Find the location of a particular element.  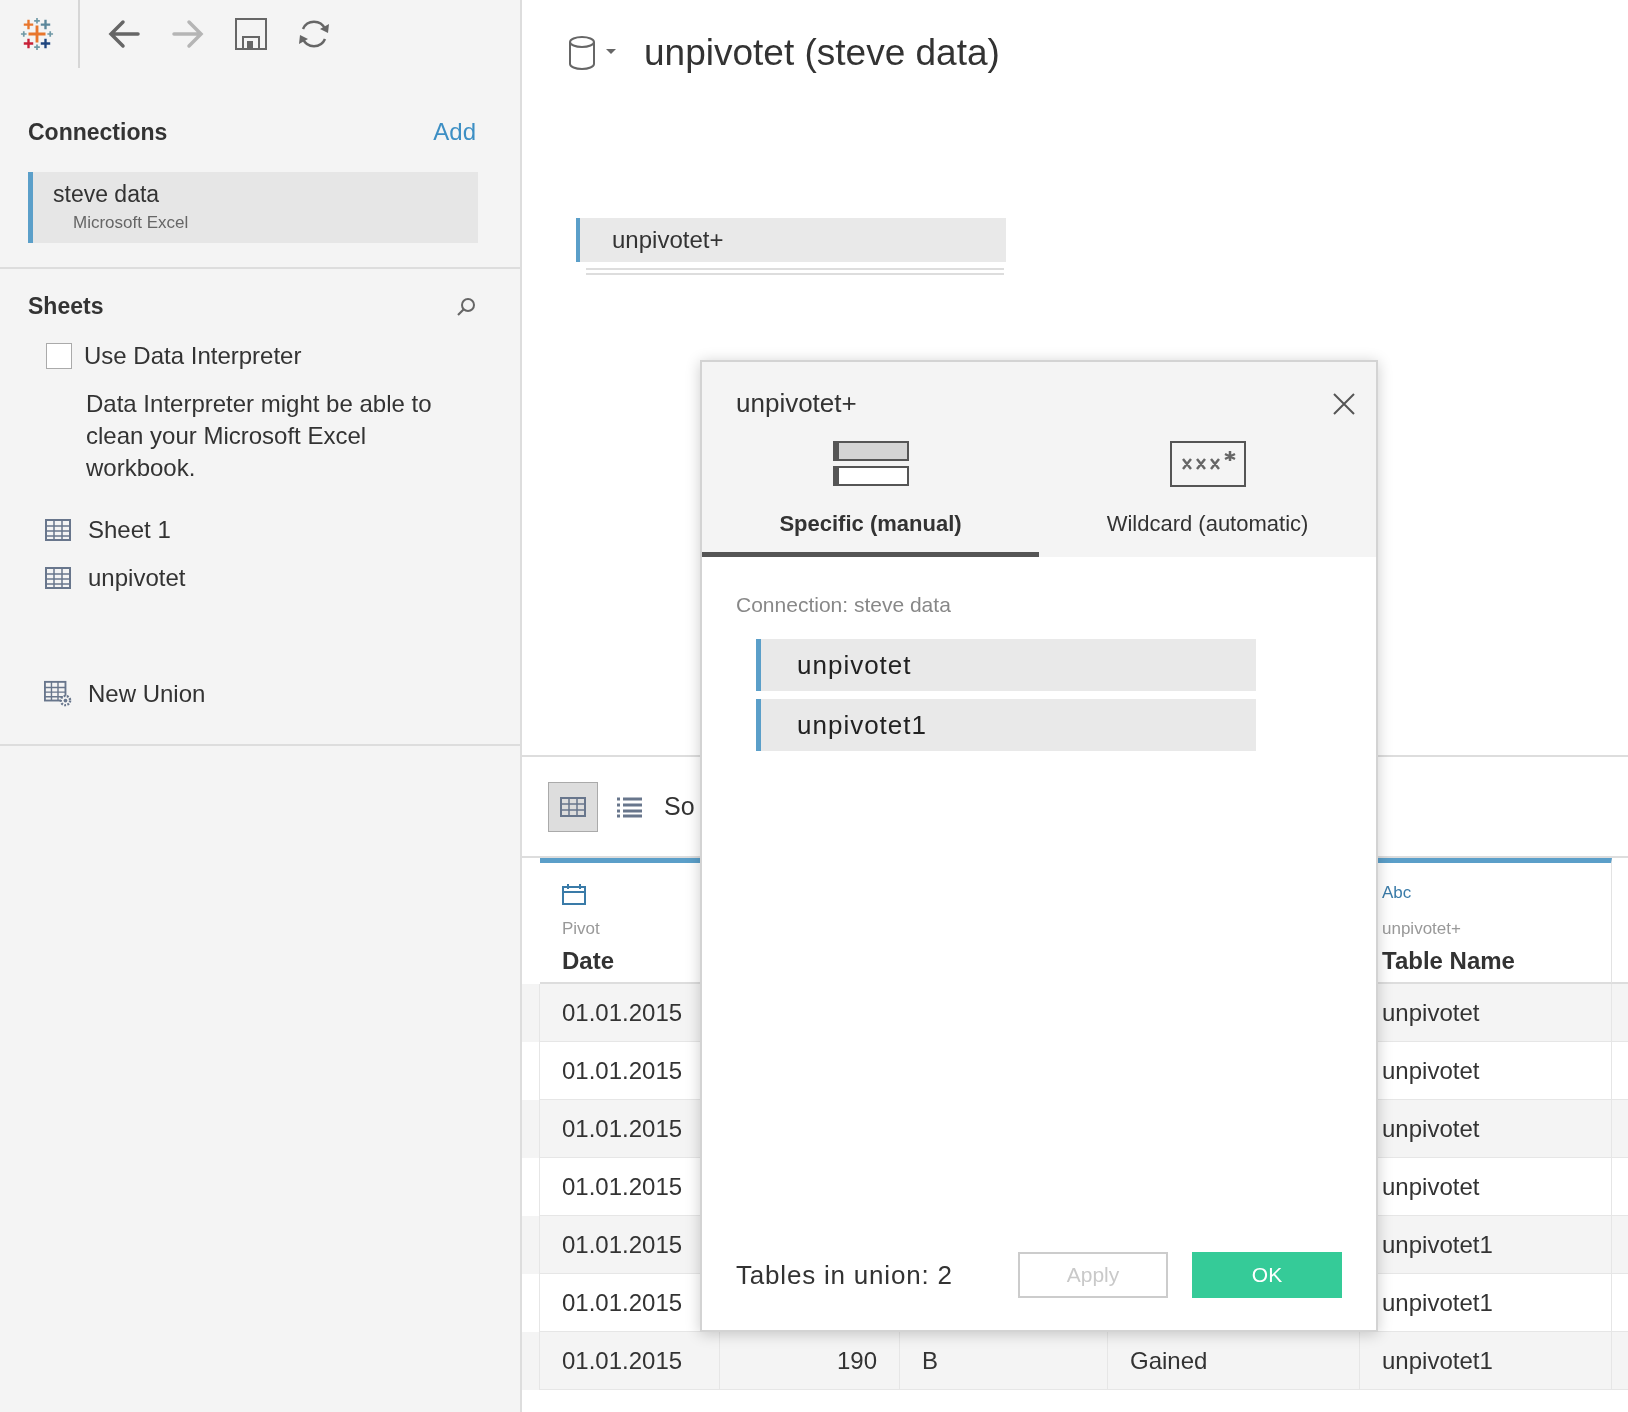

type-label: Abc is located at coordinates (1397, 892).